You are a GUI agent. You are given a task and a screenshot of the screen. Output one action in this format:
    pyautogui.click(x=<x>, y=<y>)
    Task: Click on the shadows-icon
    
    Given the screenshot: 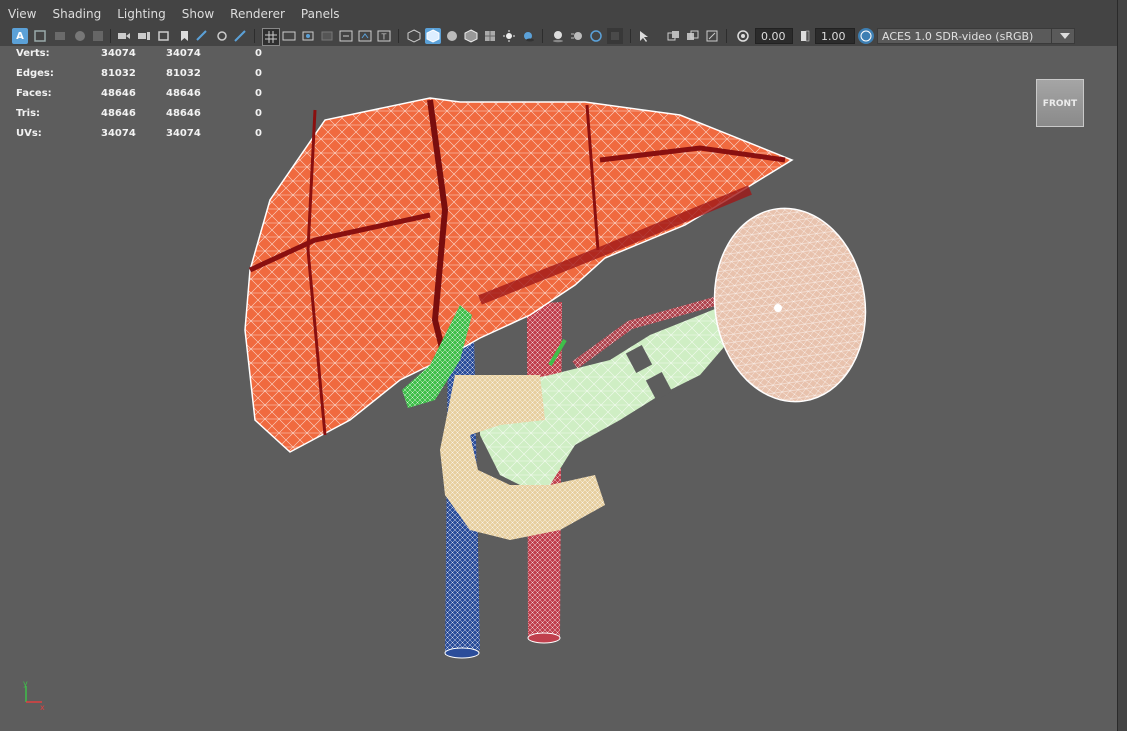 What is the action you would take?
    pyautogui.click(x=528, y=36)
    